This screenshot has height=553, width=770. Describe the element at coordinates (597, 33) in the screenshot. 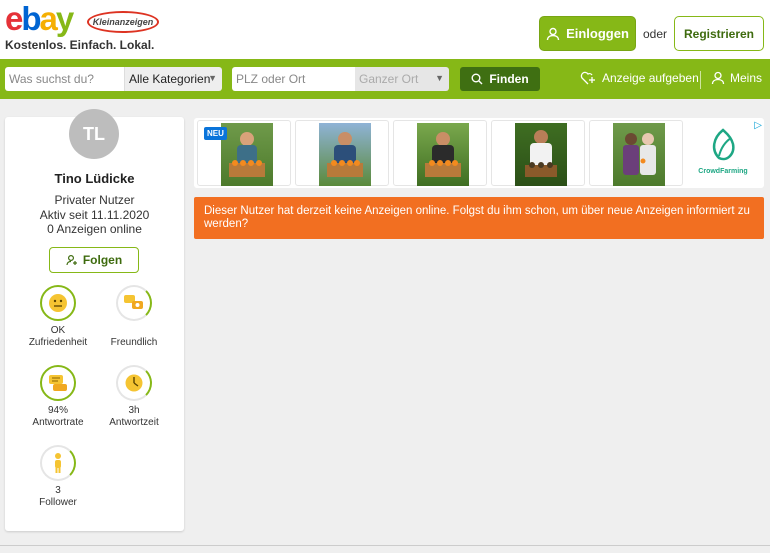

I see `login-label: Einloggen` at that location.